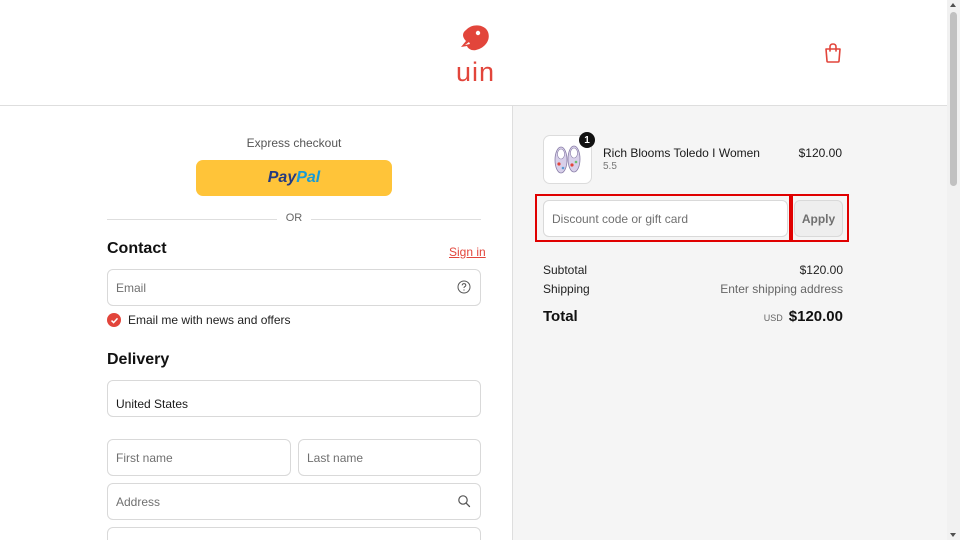 Image resolution: width=960 pixels, height=540 pixels. Describe the element at coordinates (820, 153) in the screenshot. I see `product-price: $120.00` at that location.